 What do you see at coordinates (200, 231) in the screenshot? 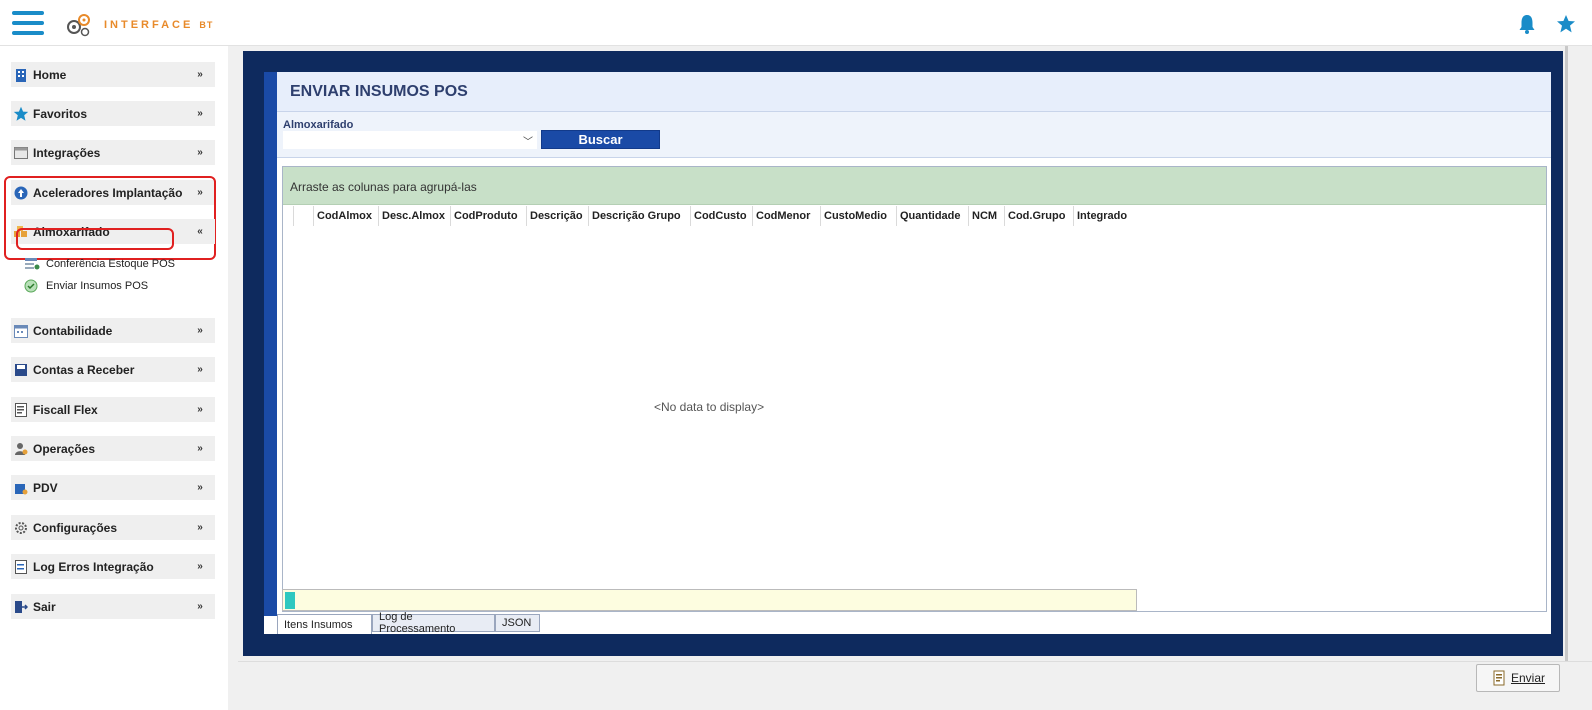
I see `chevron-up-icon: «` at bounding box center [200, 231].